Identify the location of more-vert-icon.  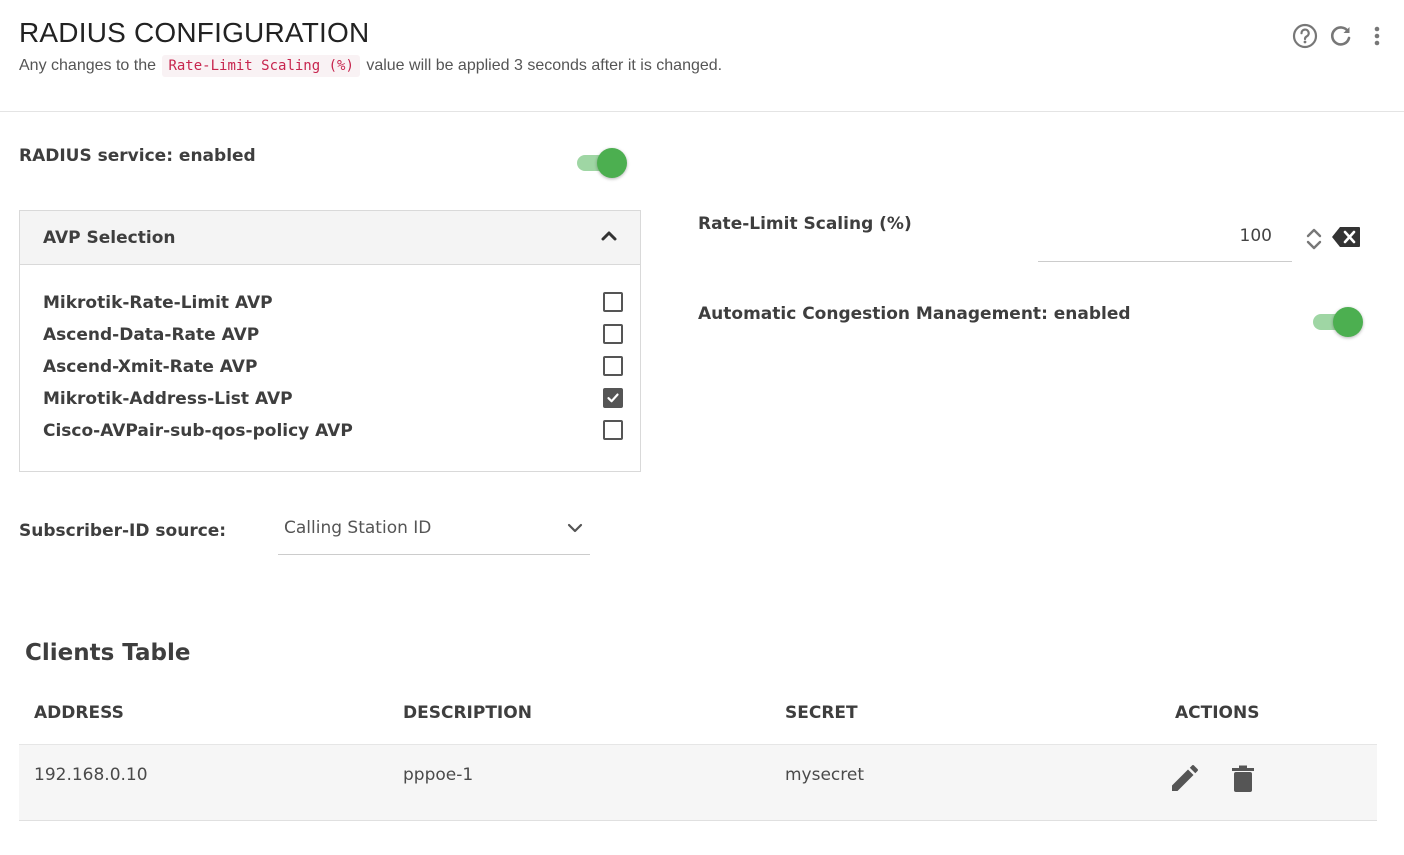
(1377, 36).